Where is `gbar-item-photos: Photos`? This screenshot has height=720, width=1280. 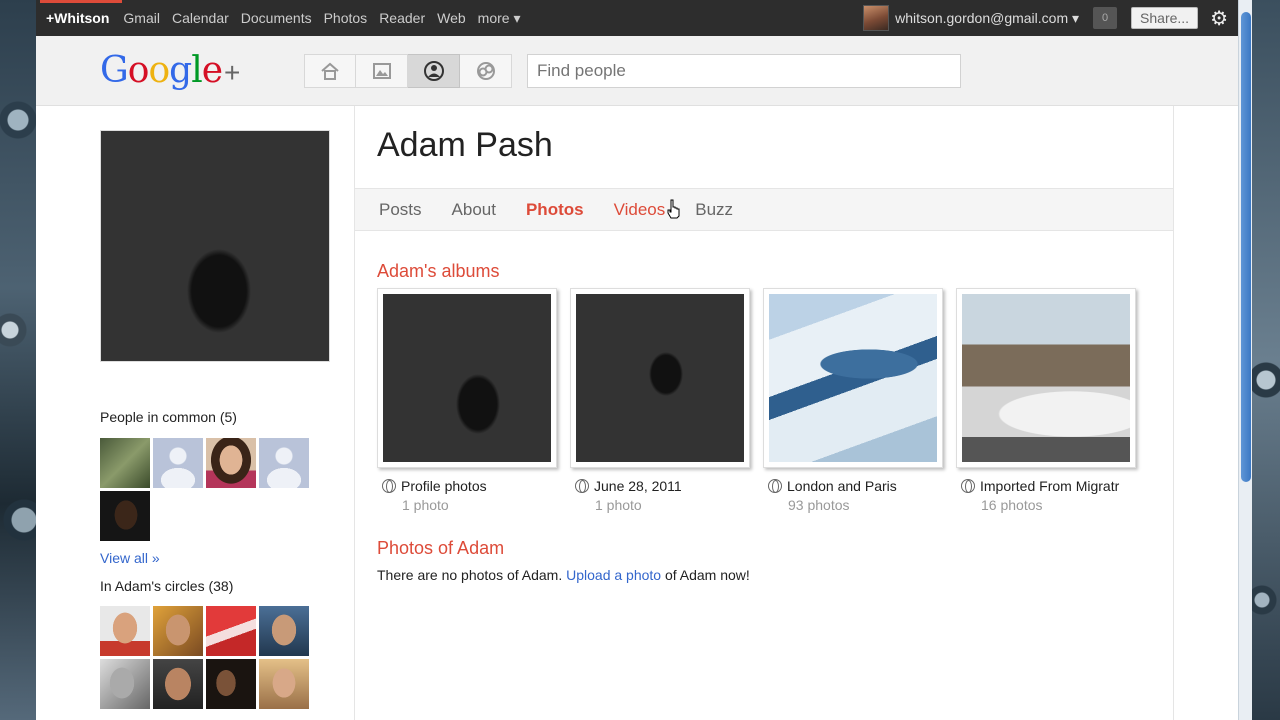
gbar-item-photos: Photos is located at coordinates (346, 18).